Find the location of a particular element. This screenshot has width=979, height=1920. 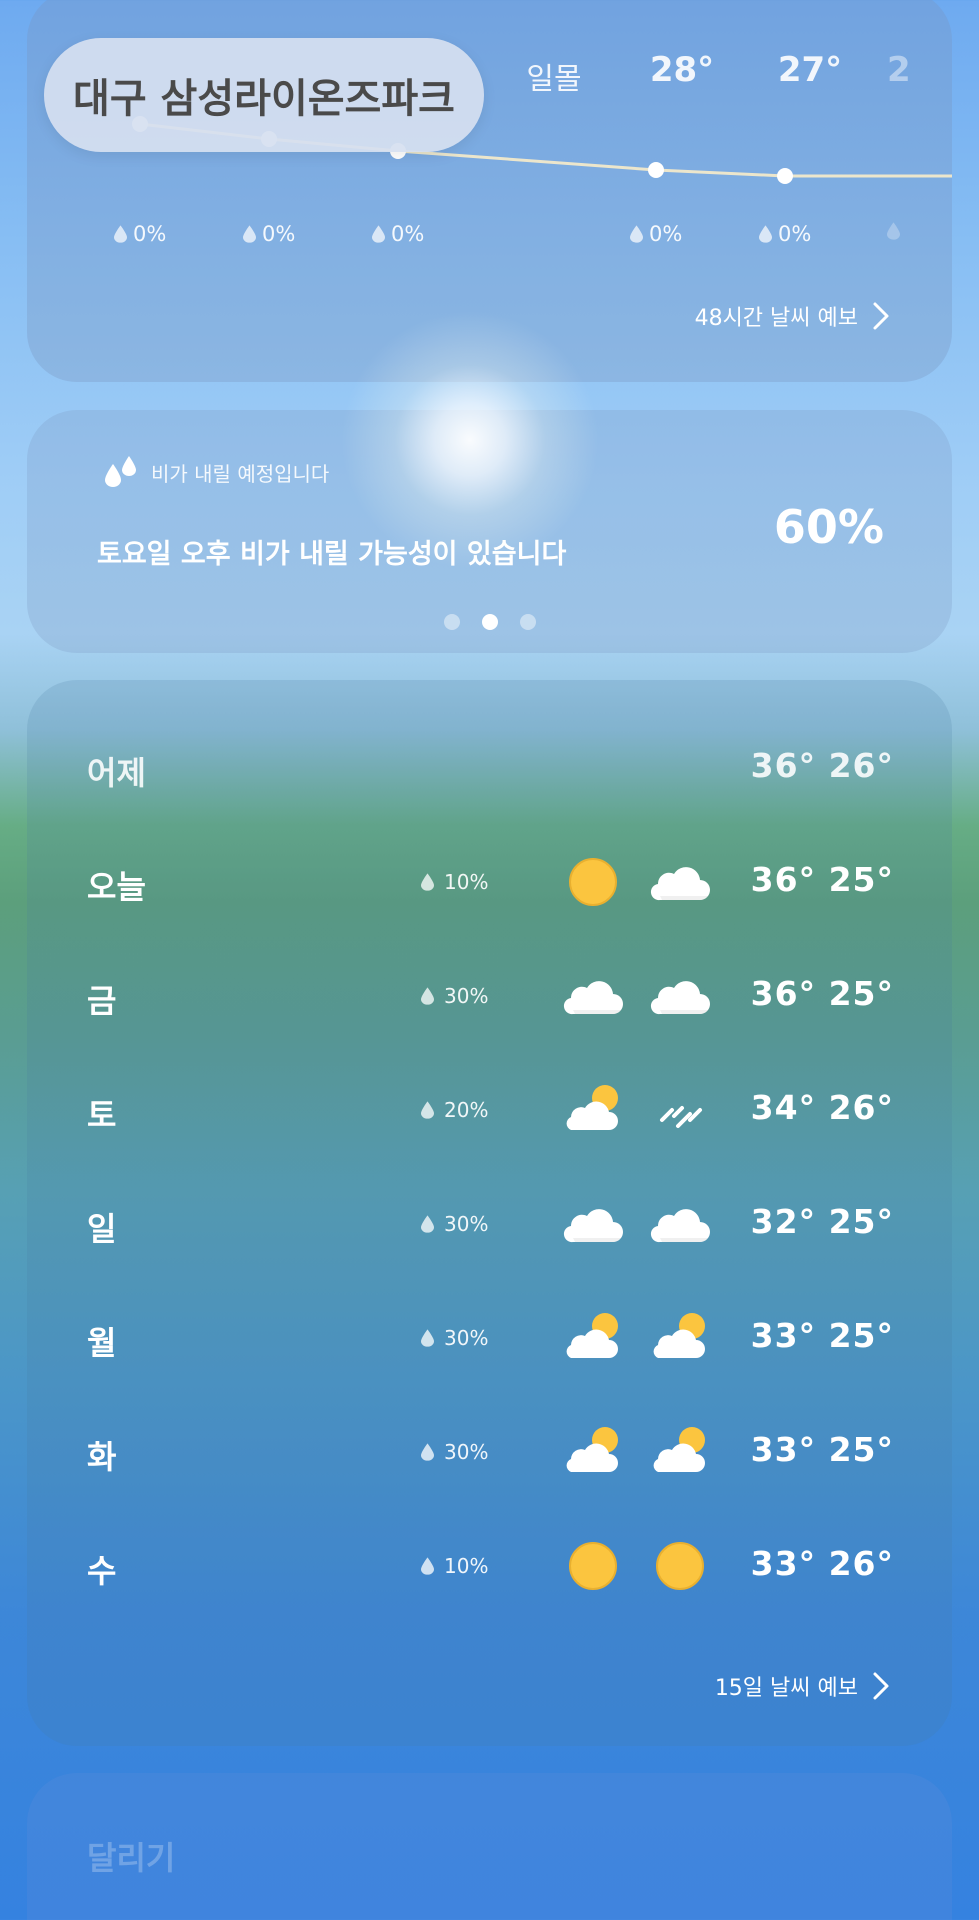

yesterday-row: 어제 36° 26° is located at coordinates (489, 770).